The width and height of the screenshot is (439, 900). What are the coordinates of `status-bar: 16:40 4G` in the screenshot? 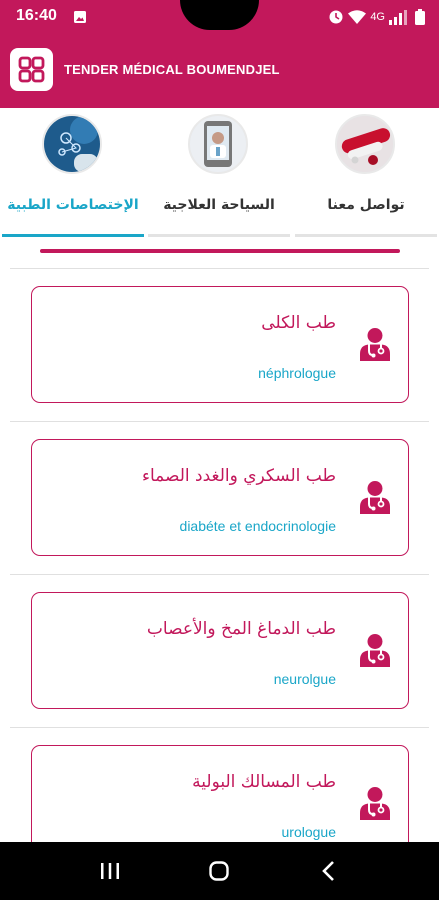 It's located at (219, 17).